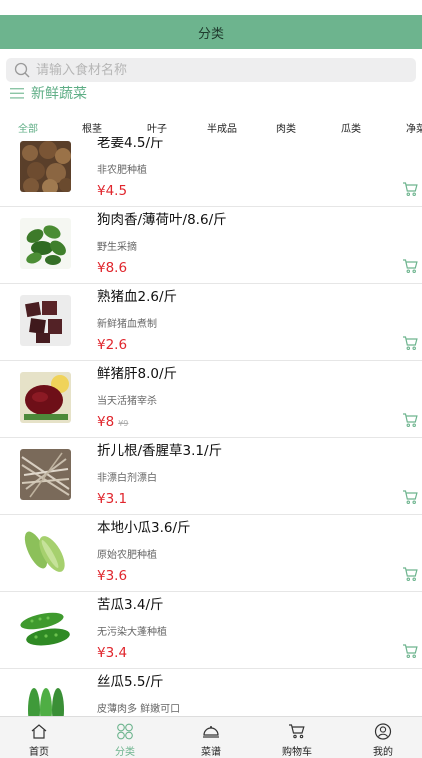  I want to click on product-item: 鲜猪肝8.0/斤 当天活猪宰杀 ¥8 ¥9, so click(211, 400).